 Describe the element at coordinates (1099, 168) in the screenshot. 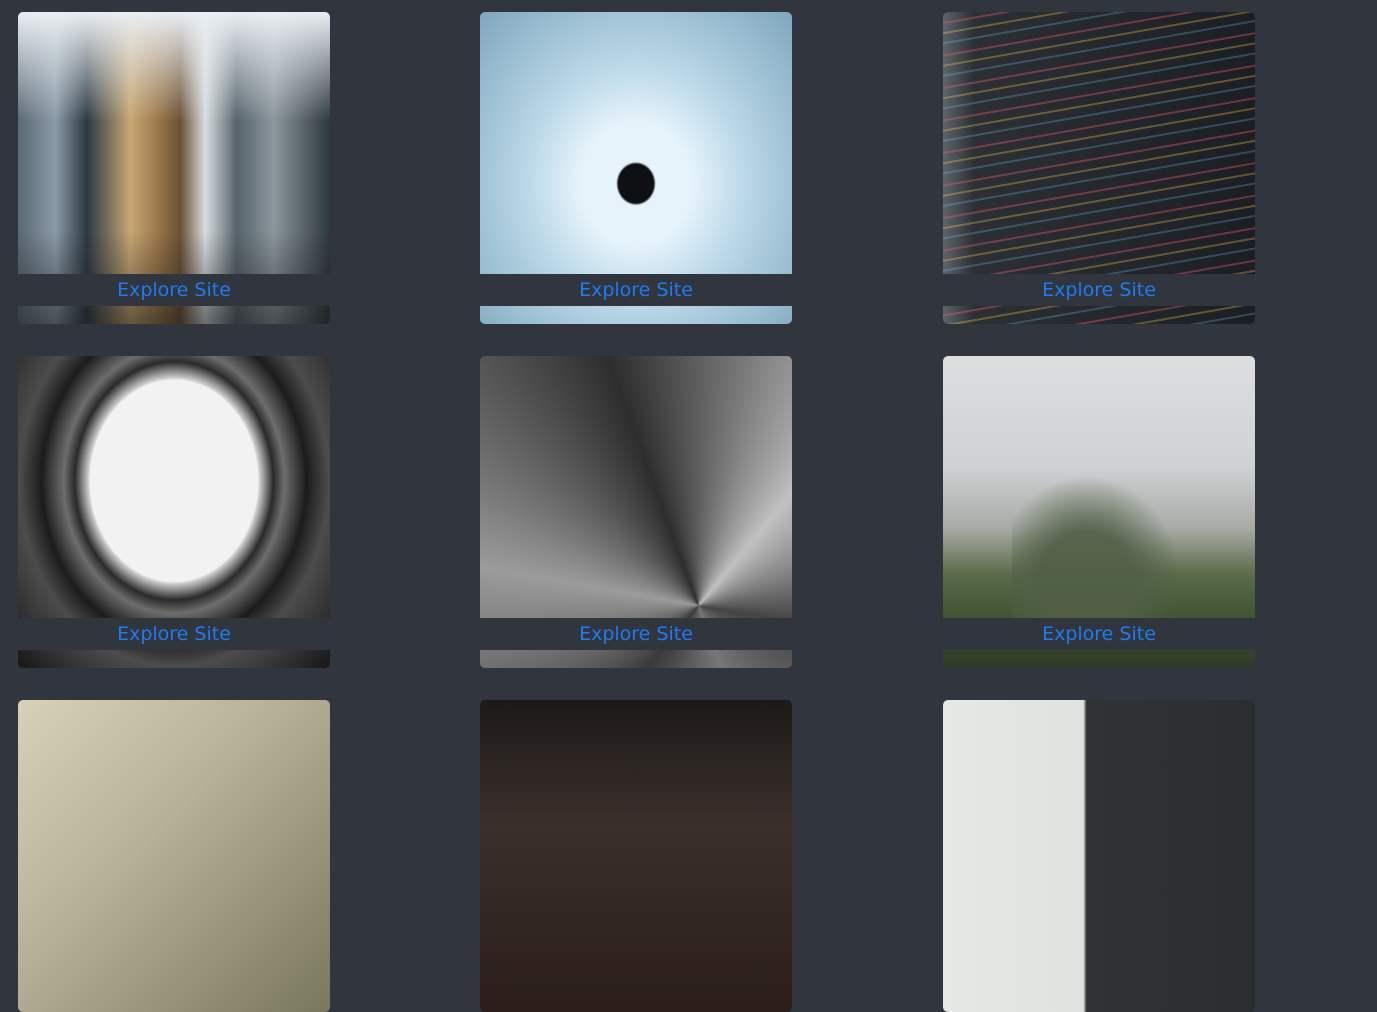

I see `gallery-card-code: Explore Site` at that location.